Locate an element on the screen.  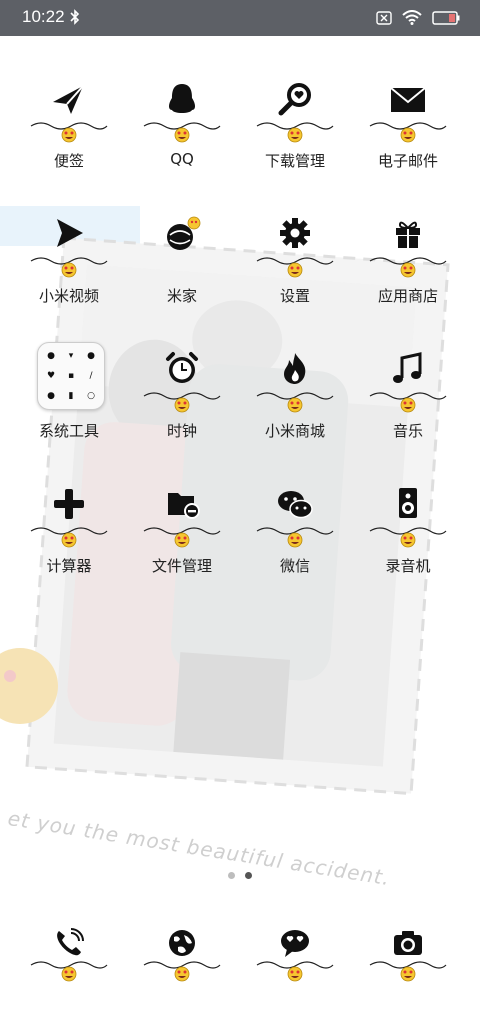
browser-globe-icon is located at coordinates (182, 943).